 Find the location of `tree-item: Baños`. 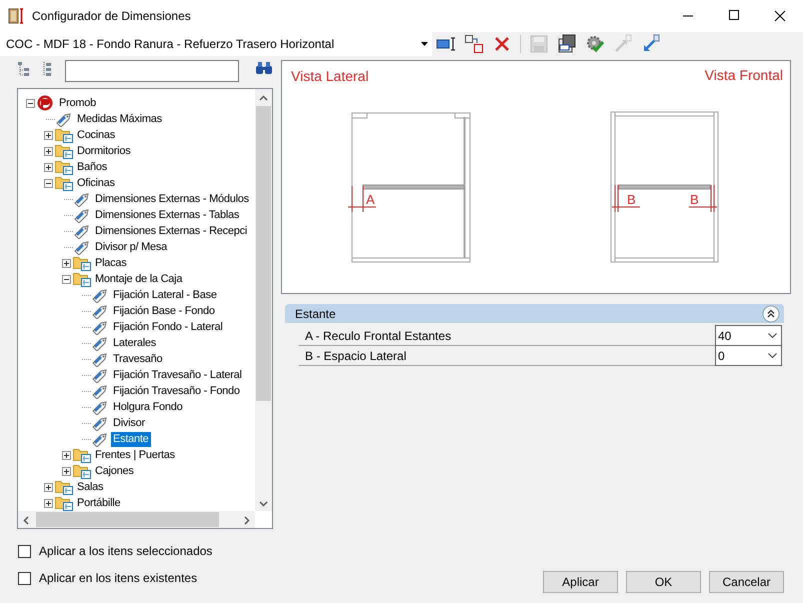

tree-item: Baños is located at coordinates (92, 167).